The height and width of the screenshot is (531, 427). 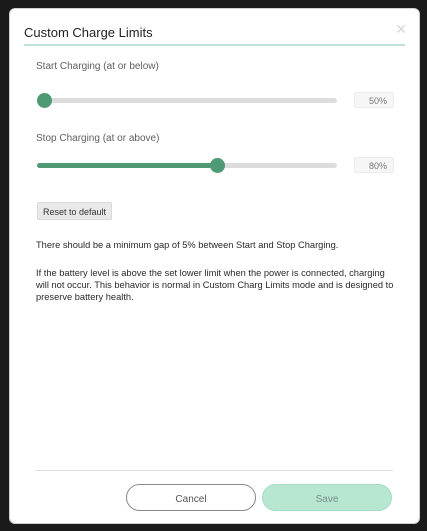 I want to click on start-slider-thumb, so click(x=44, y=100).